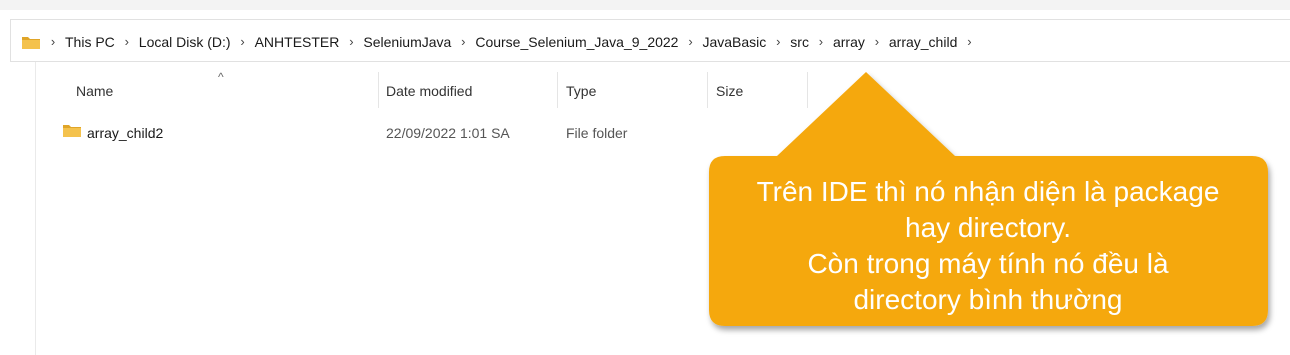 The height and width of the screenshot is (355, 1290). Describe the element at coordinates (988, 227) in the screenshot. I see `callout-line: hay directory.` at that location.